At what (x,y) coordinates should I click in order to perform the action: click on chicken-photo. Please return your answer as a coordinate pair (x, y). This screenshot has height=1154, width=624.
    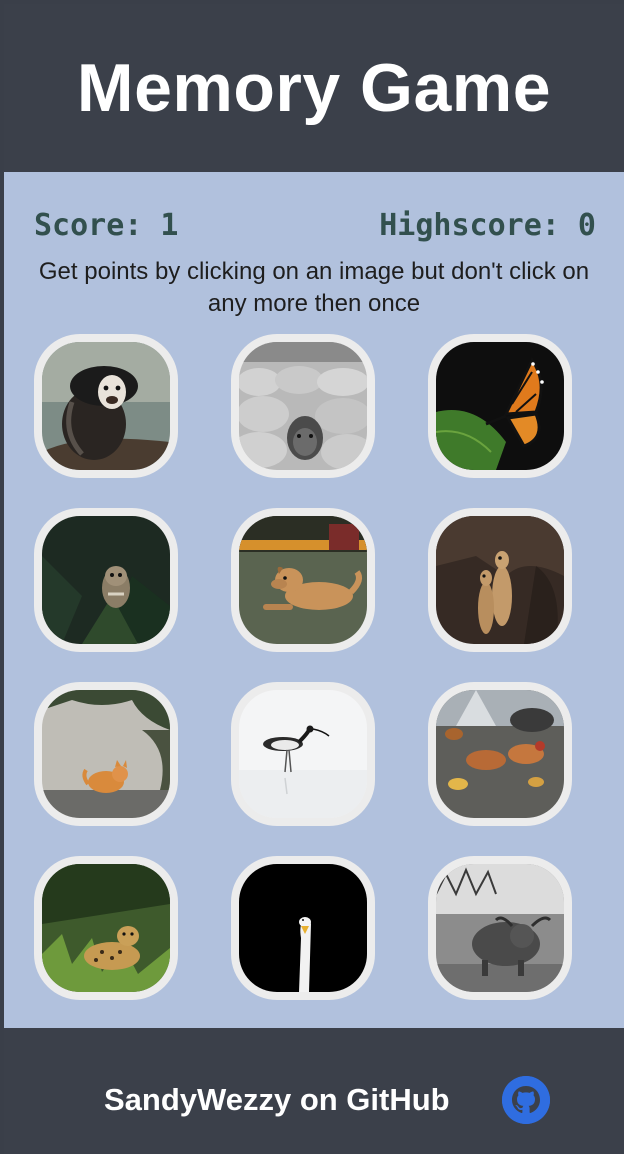
    Looking at the image, I should click on (500, 754).